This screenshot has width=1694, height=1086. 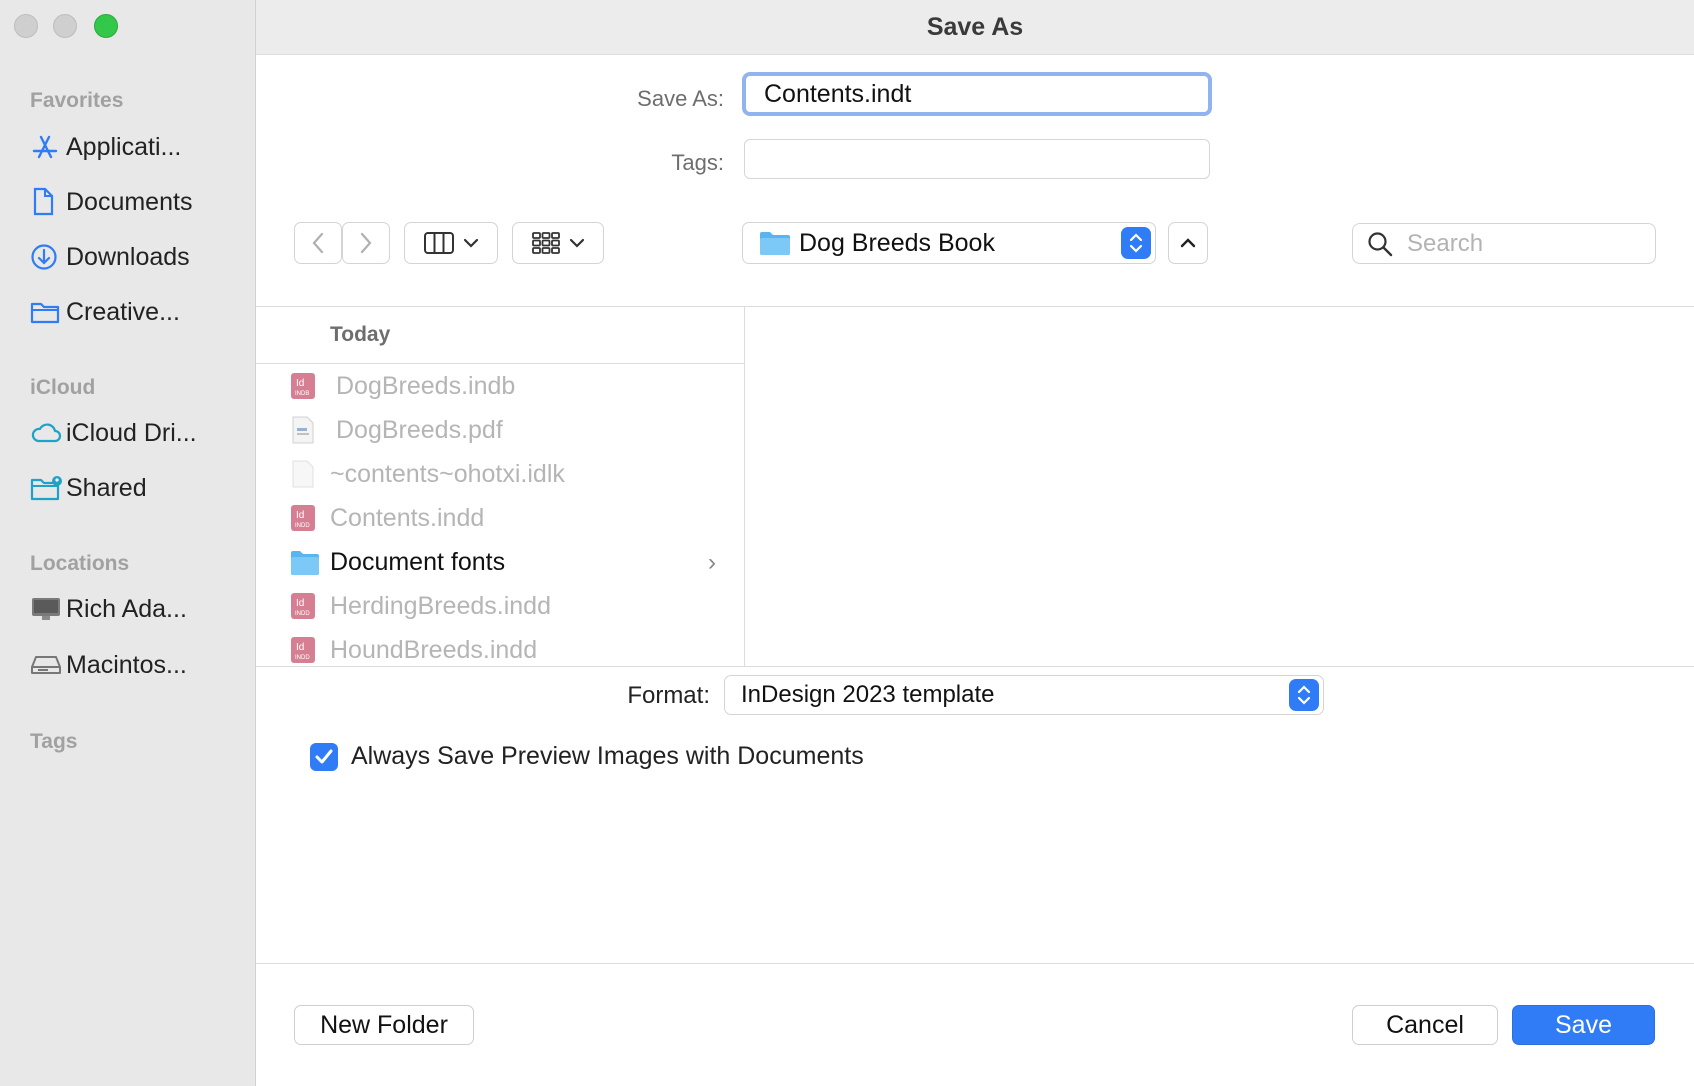 What do you see at coordinates (975, 963) in the screenshot?
I see `divider` at bounding box center [975, 963].